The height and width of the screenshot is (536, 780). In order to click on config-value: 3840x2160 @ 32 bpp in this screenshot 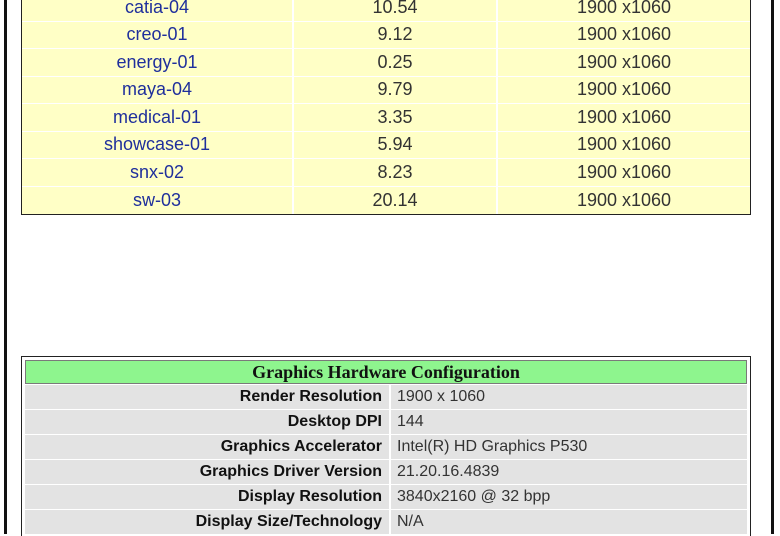, I will do `click(474, 496)`.